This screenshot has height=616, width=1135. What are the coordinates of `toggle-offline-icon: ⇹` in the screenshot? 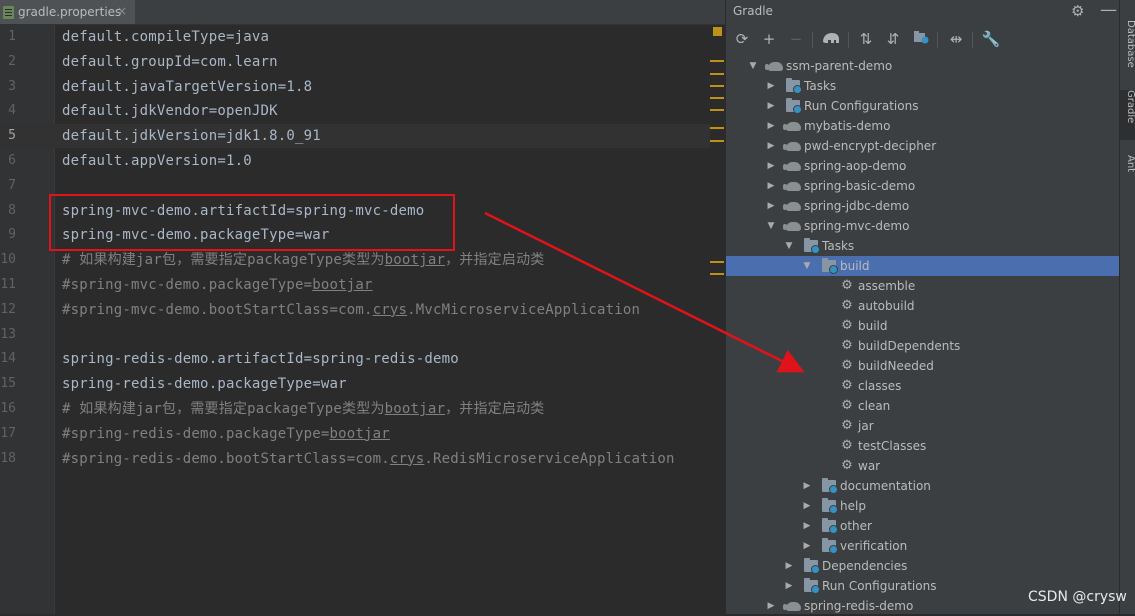 It's located at (956, 39).